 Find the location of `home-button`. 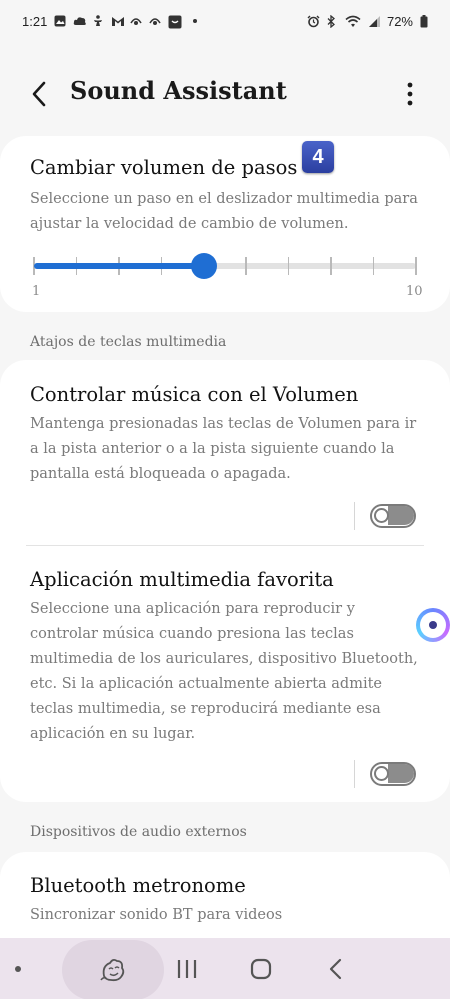

home-button is located at coordinates (261, 971).